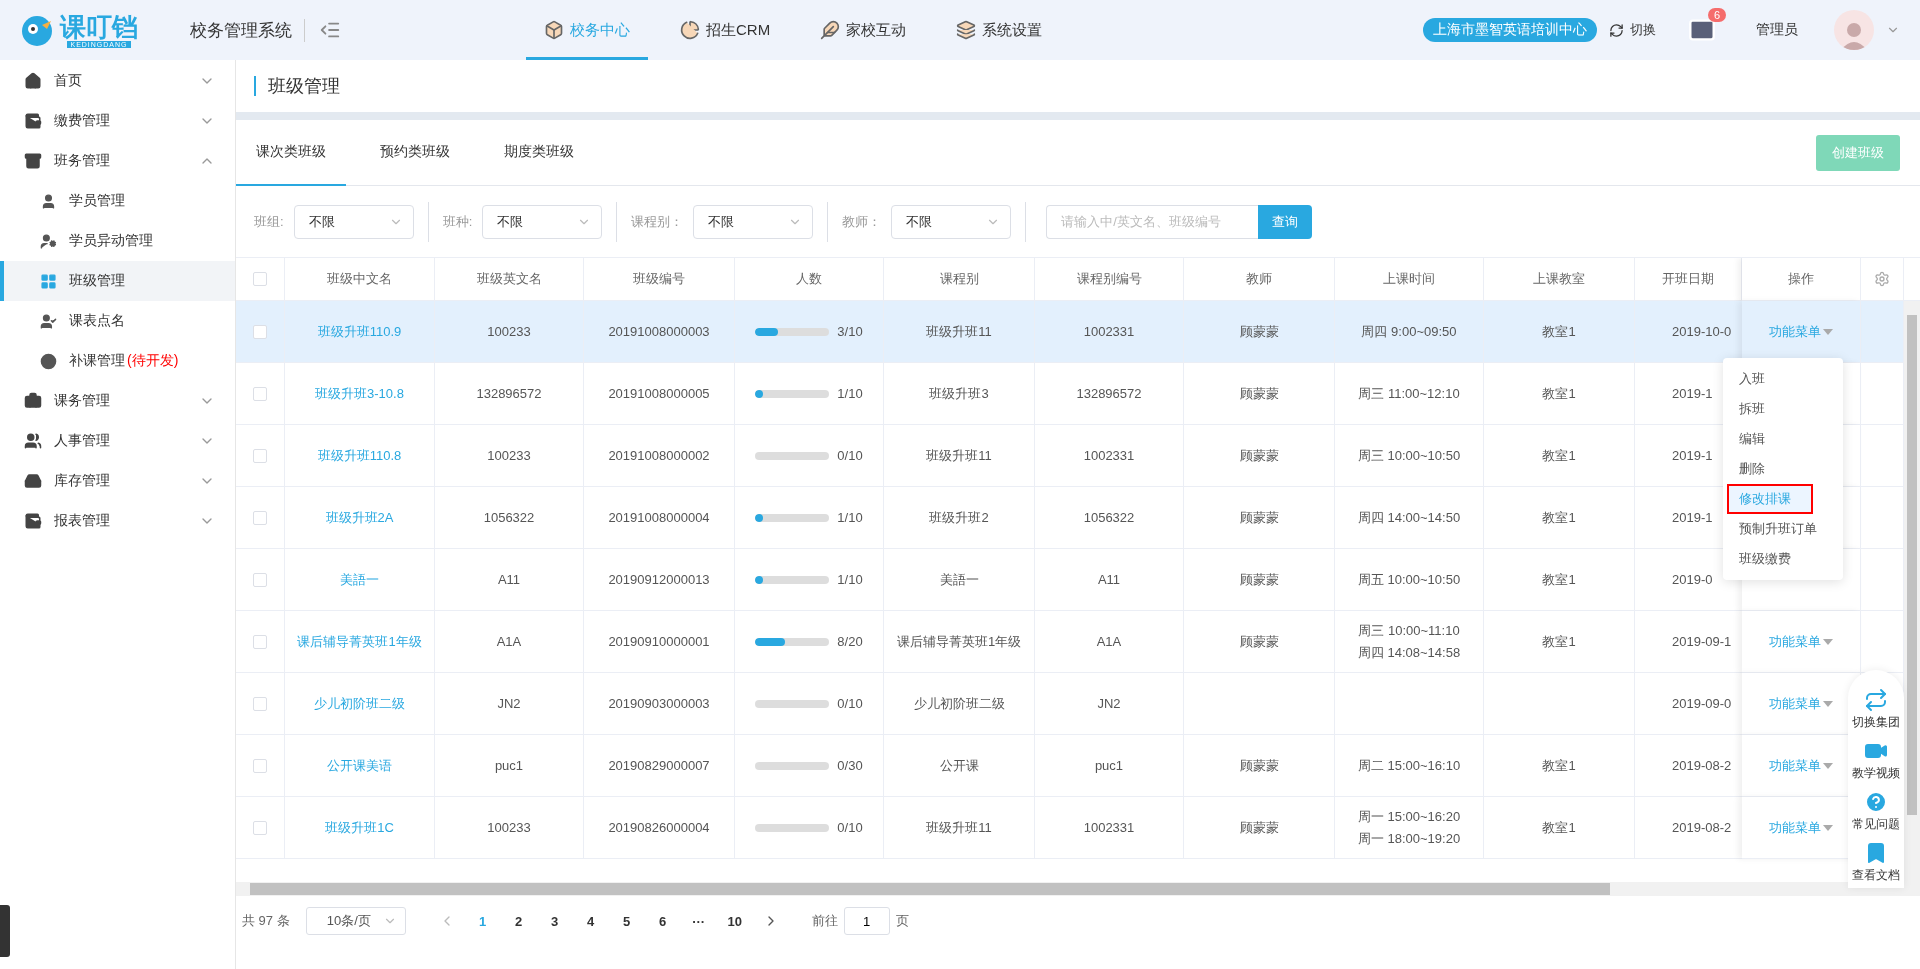 The width and height of the screenshot is (1920, 969). I want to click on tab: 期度类班级, so click(539, 153).